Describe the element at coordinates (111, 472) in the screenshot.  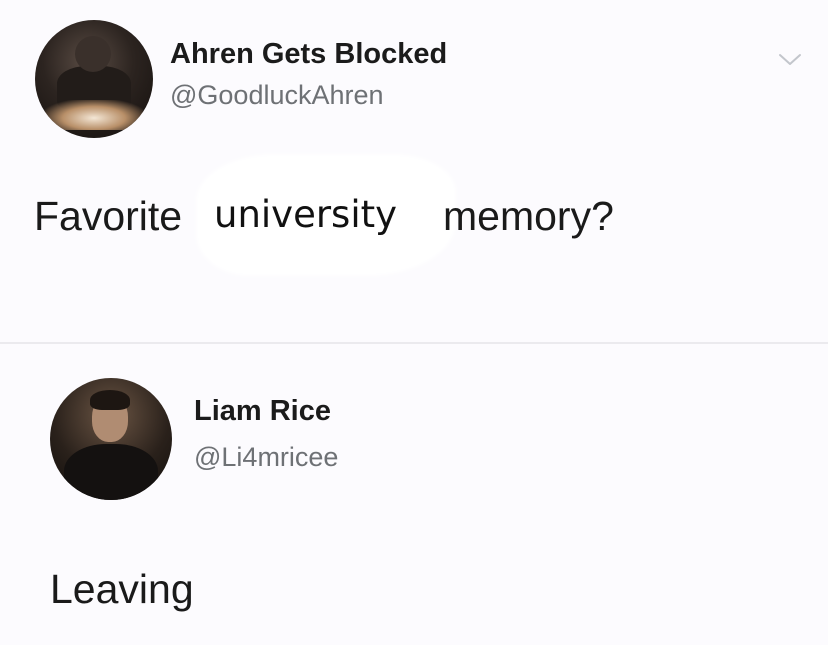
I see `avatar-figure-body` at that location.